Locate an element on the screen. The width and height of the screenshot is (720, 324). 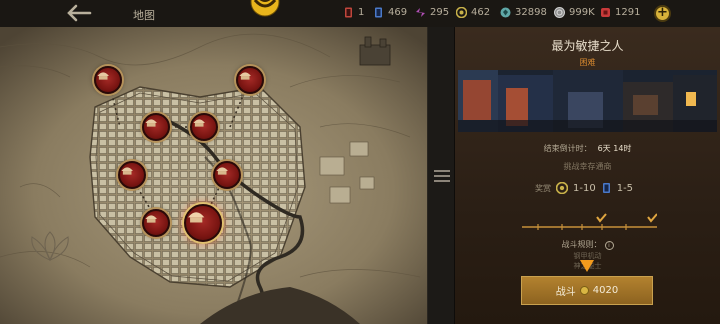
fight-button: 战斗 4020 is located at coordinates (587, 290).